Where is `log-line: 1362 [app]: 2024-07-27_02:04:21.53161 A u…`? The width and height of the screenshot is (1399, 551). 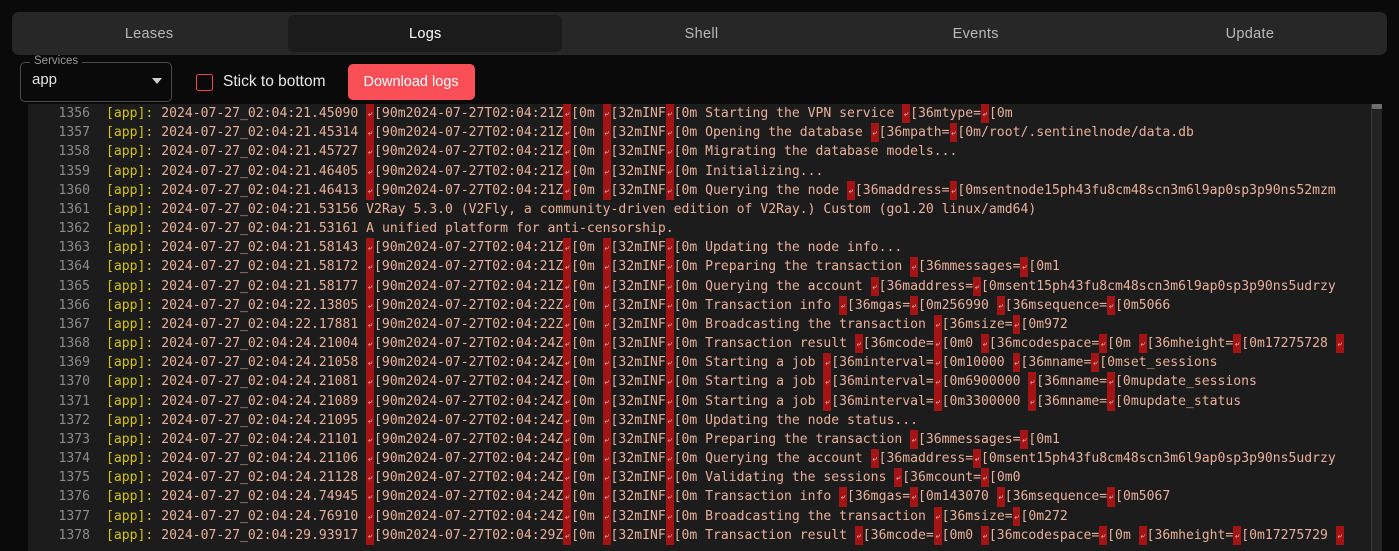
log-line: 1362 [app]: 2024-07-27_02:04:21.53161 A u… is located at coordinates (705, 228).